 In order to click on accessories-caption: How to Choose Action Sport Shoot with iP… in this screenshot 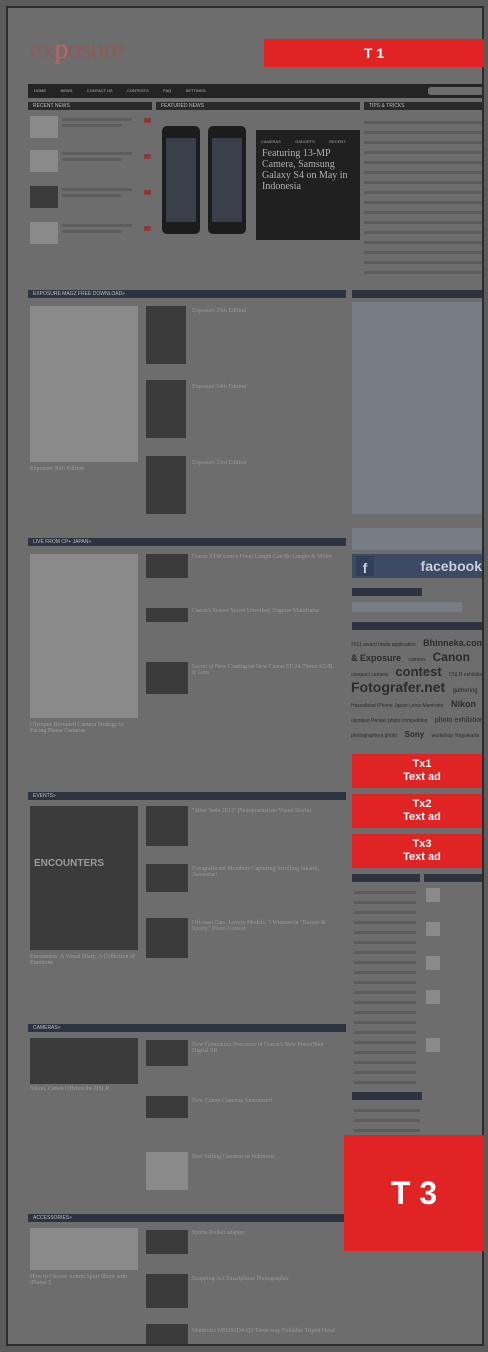, I will do `click(84, 1280)`.